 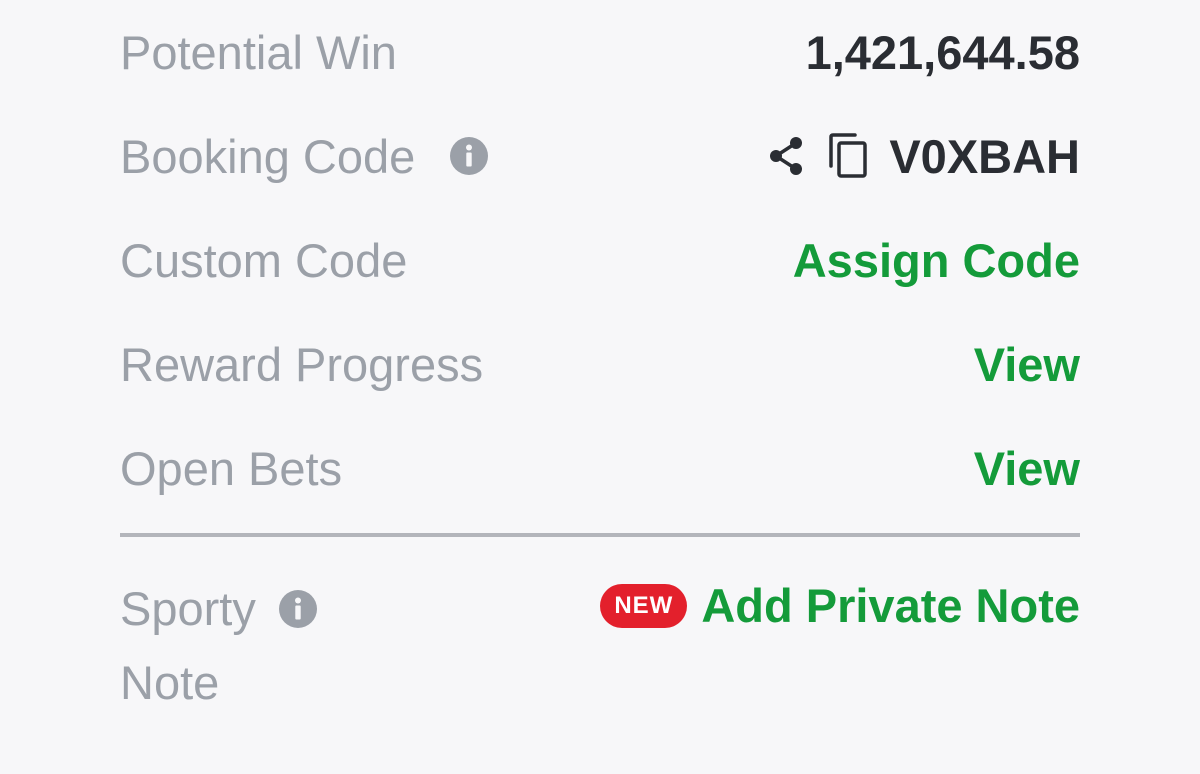 What do you see at coordinates (170, 682) in the screenshot?
I see `sporty-note-label-line2: Note` at bounding box center [170, 682].